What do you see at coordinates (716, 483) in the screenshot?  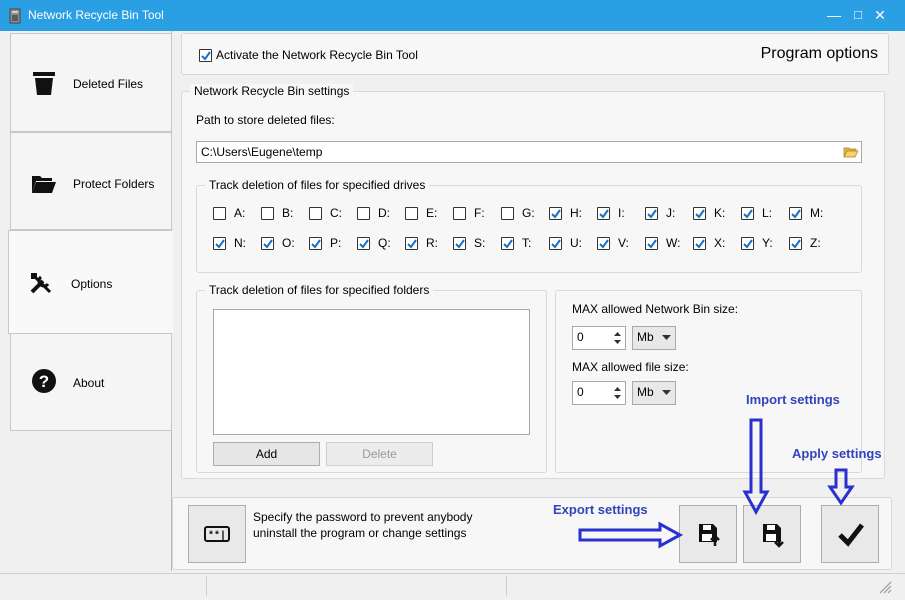 I see `annotation-arrows` at bounding box center [716, 483].